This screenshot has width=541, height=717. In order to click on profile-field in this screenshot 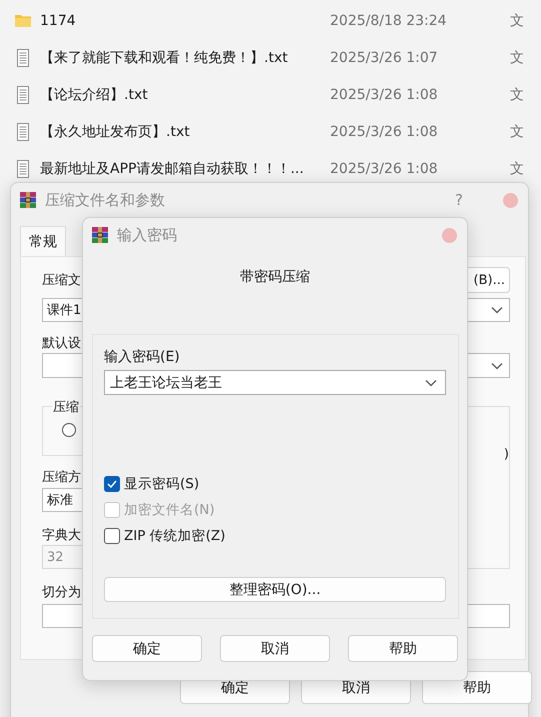, I will do `click(63, 365)`.